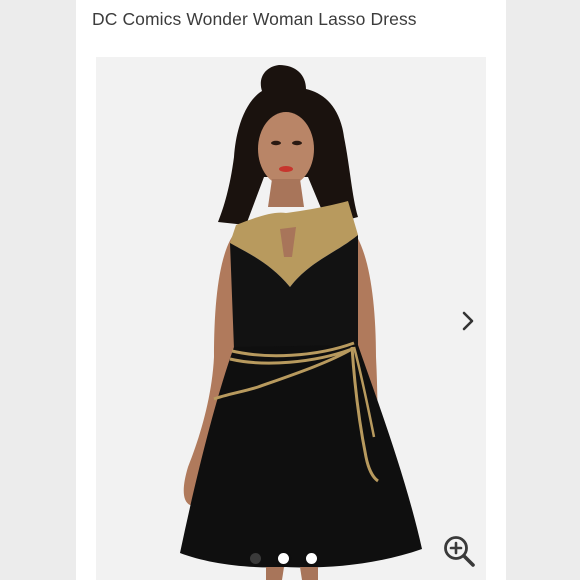 The image size is (580, 580). I want to click on next-image-button, so click(468, 321).